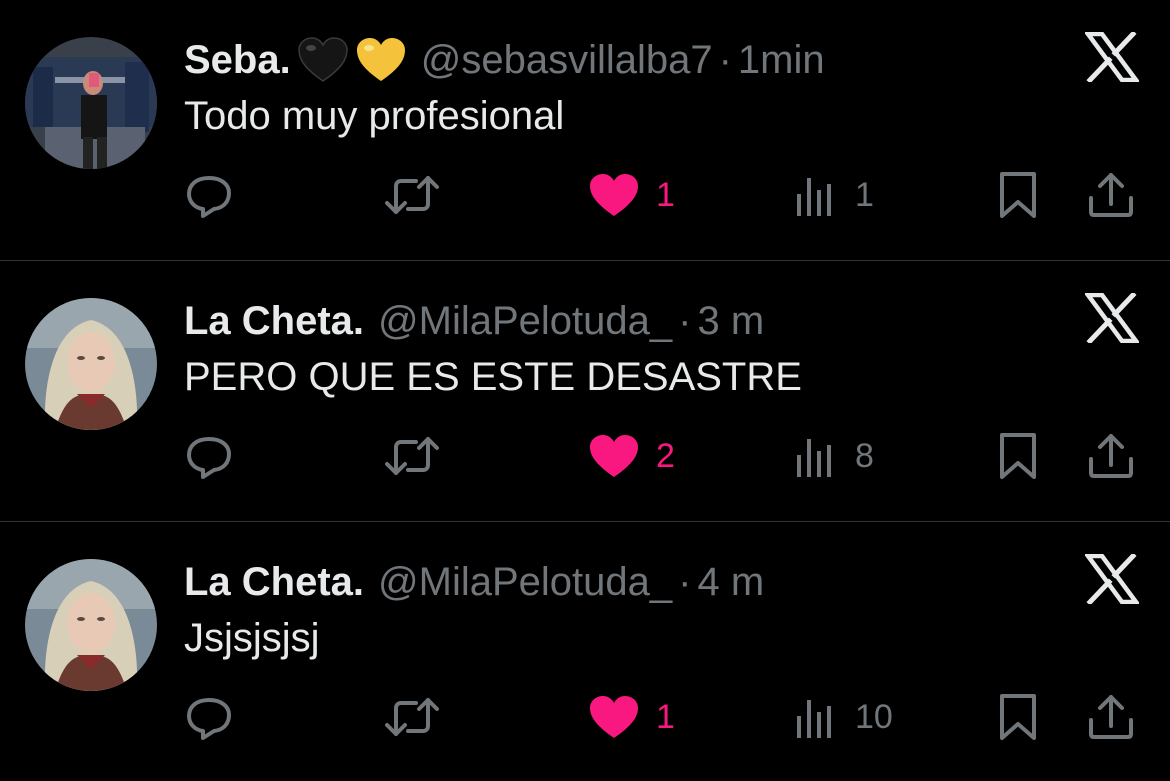  Describe the element at coordinates (864, 455) in the screenshot. I see `views-count: 8` at that location.